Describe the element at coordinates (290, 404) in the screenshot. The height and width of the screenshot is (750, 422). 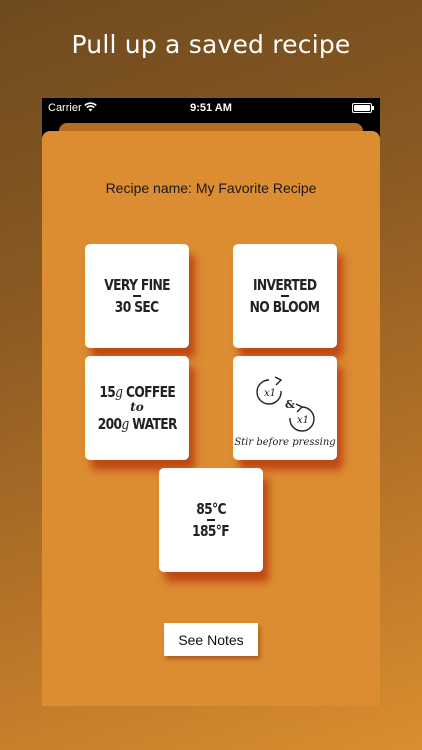
I see `stir-joiner: &` at that location.